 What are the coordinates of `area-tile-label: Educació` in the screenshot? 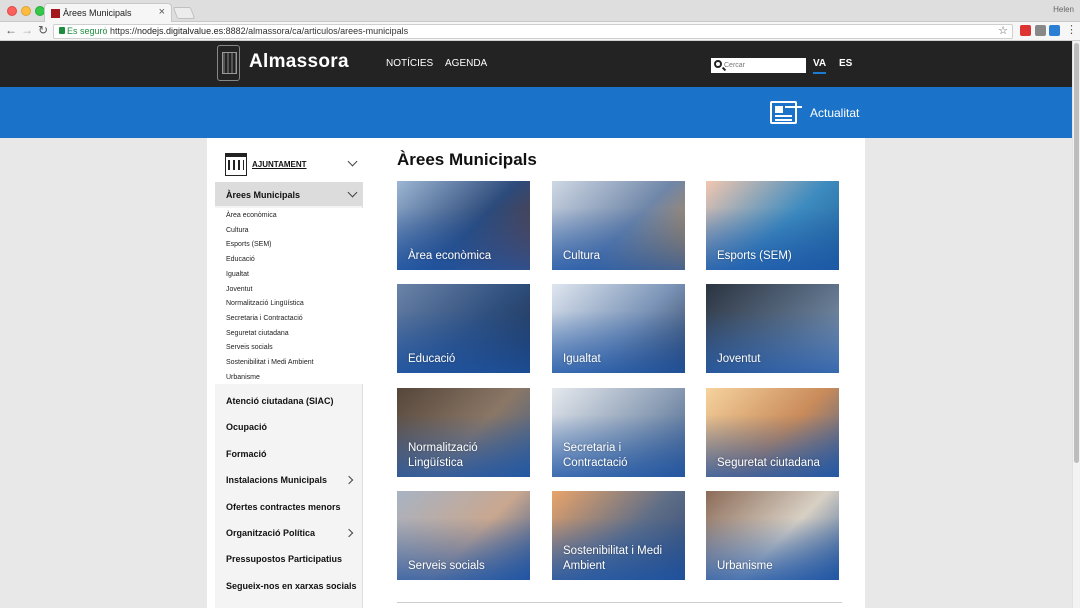 It's located at (432, 359).